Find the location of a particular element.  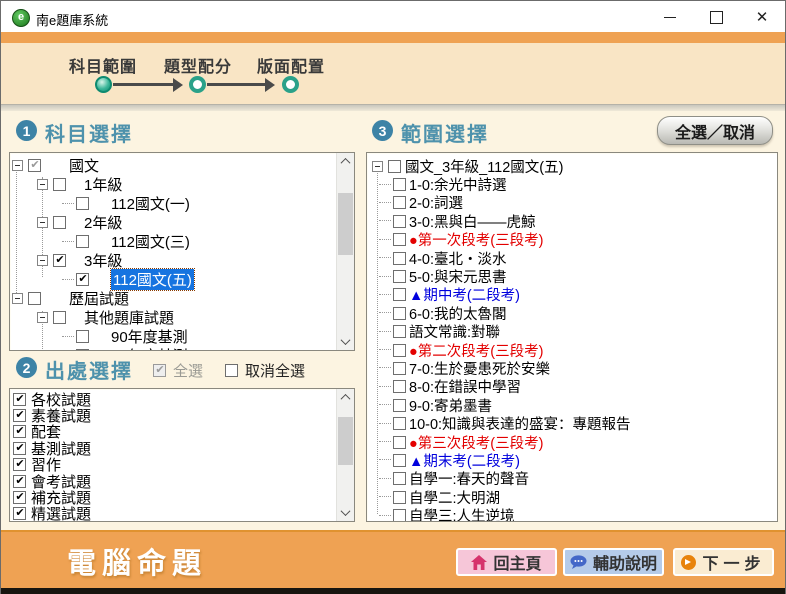

deselect-all-checkbox: 取消全選 is located at coordinates (265, 370).